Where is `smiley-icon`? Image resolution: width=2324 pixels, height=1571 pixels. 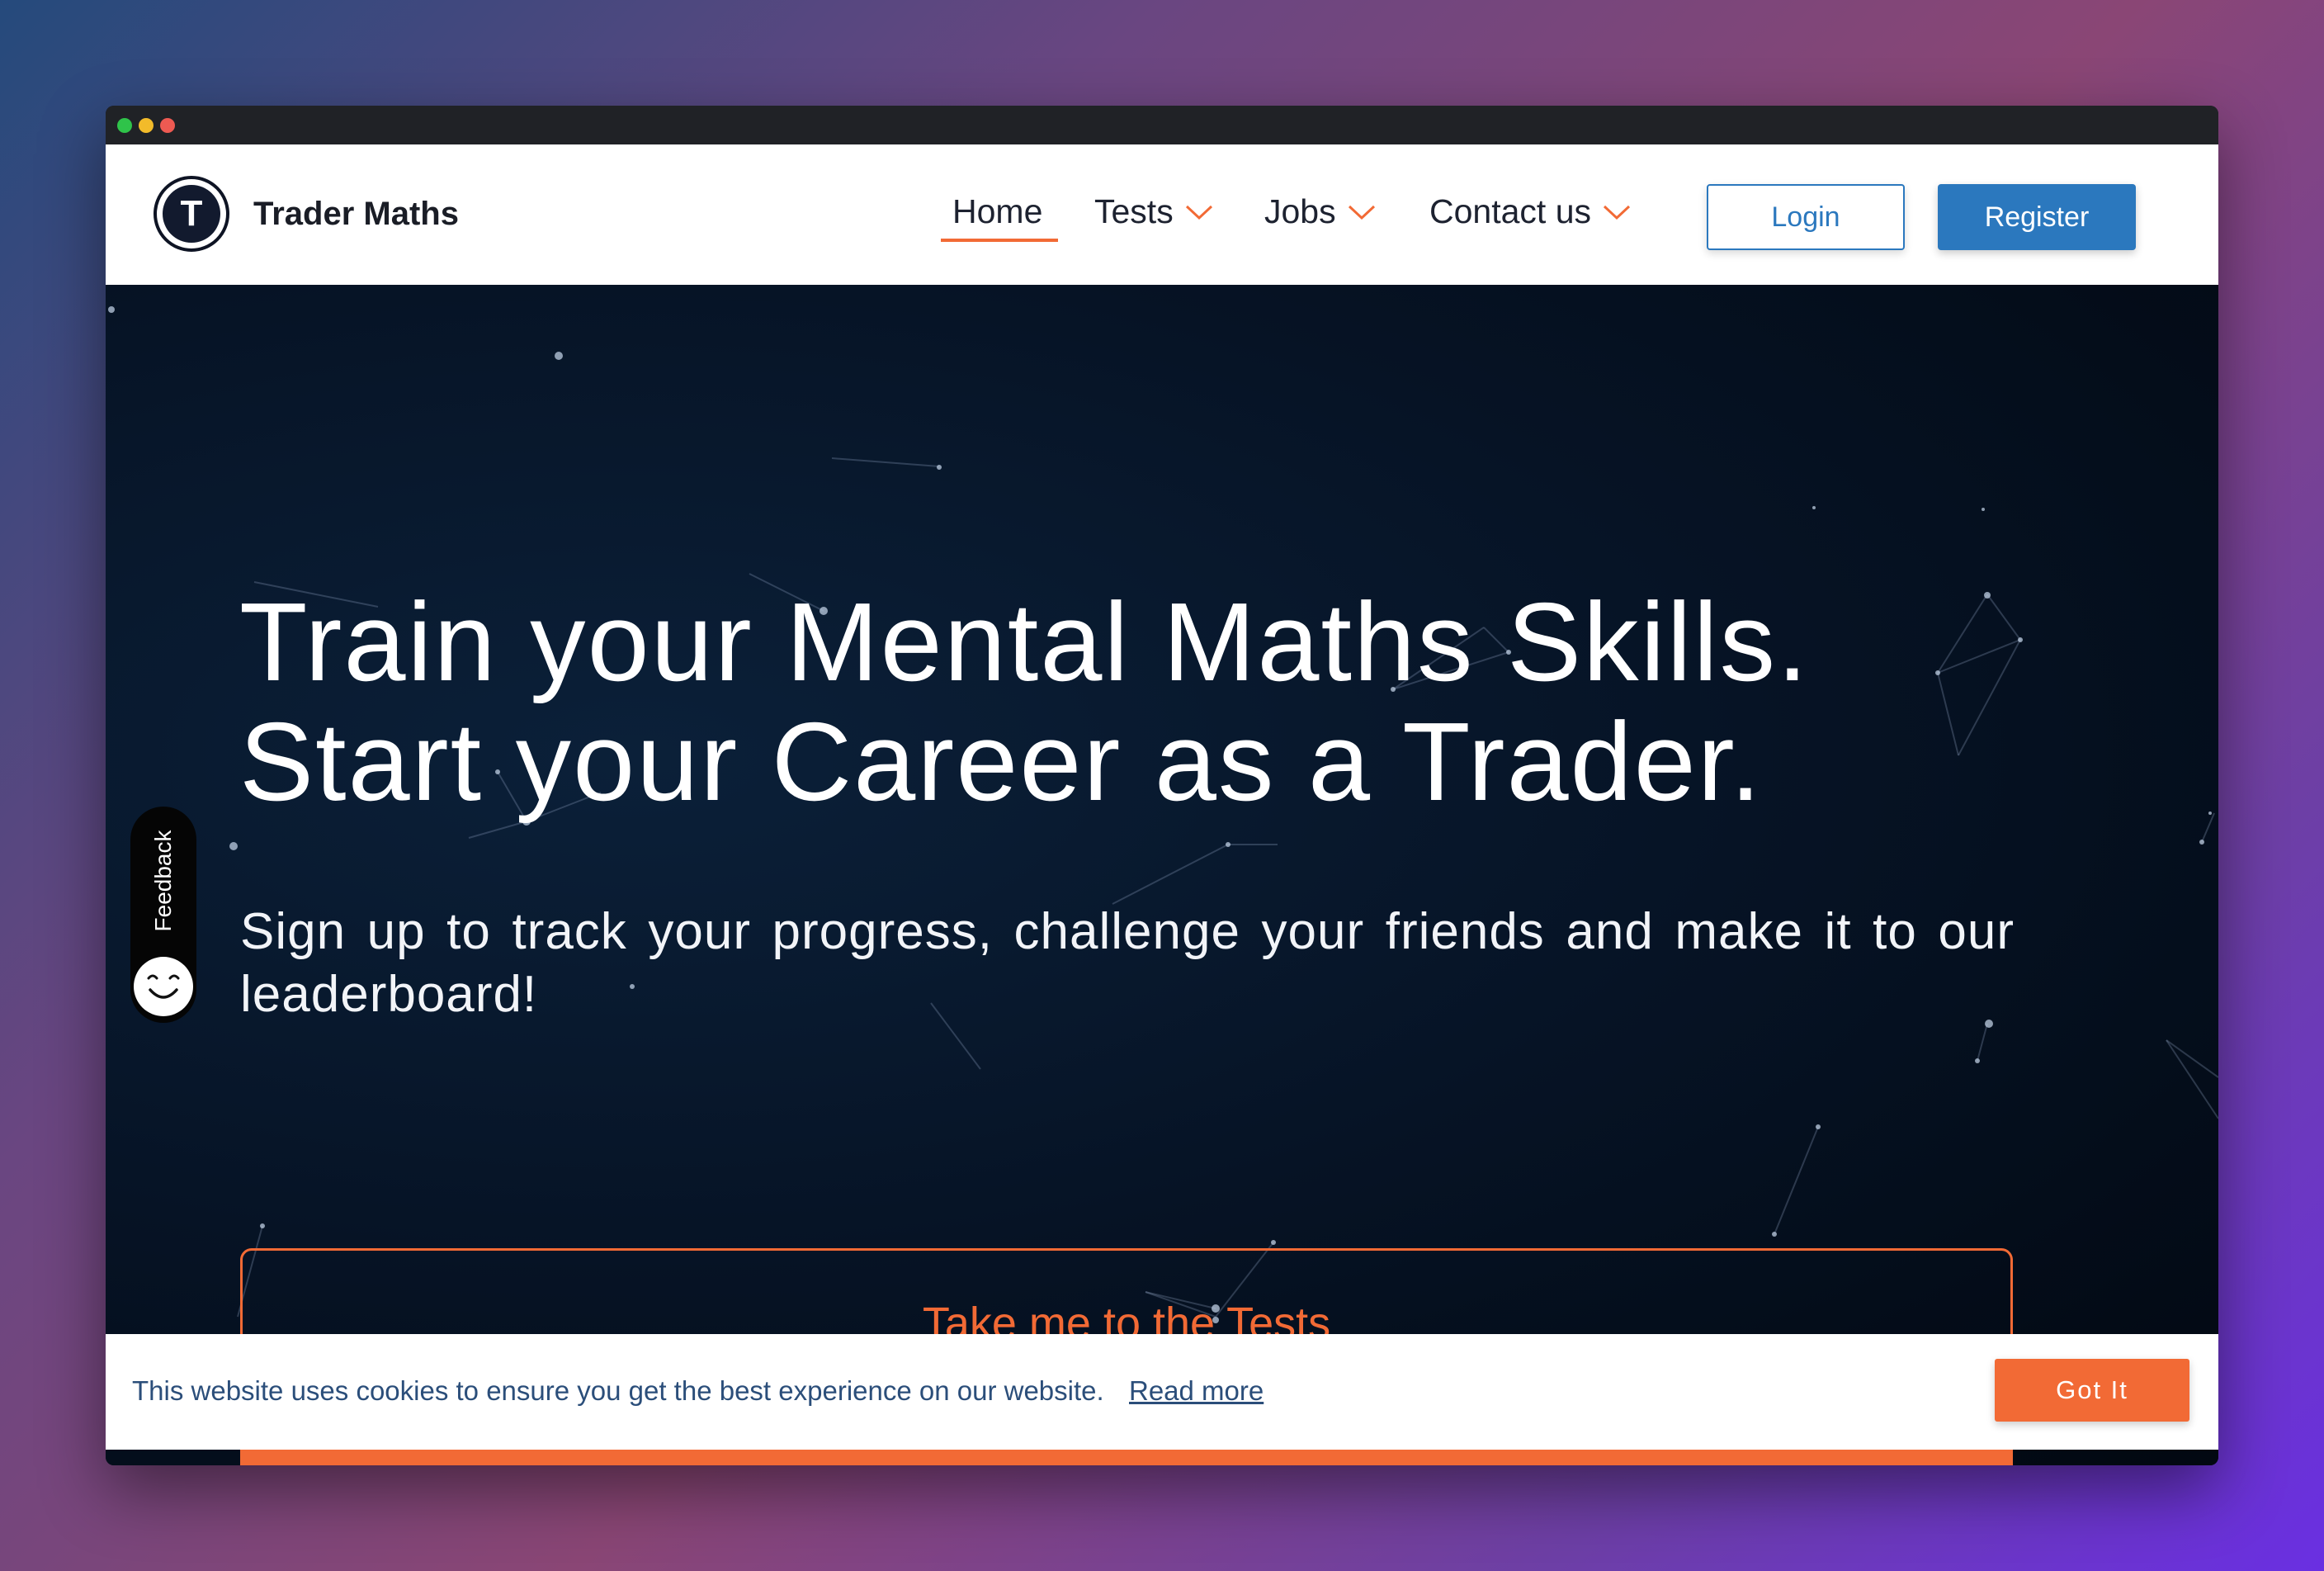 smiley-icon is located at coordinates (163, 987).